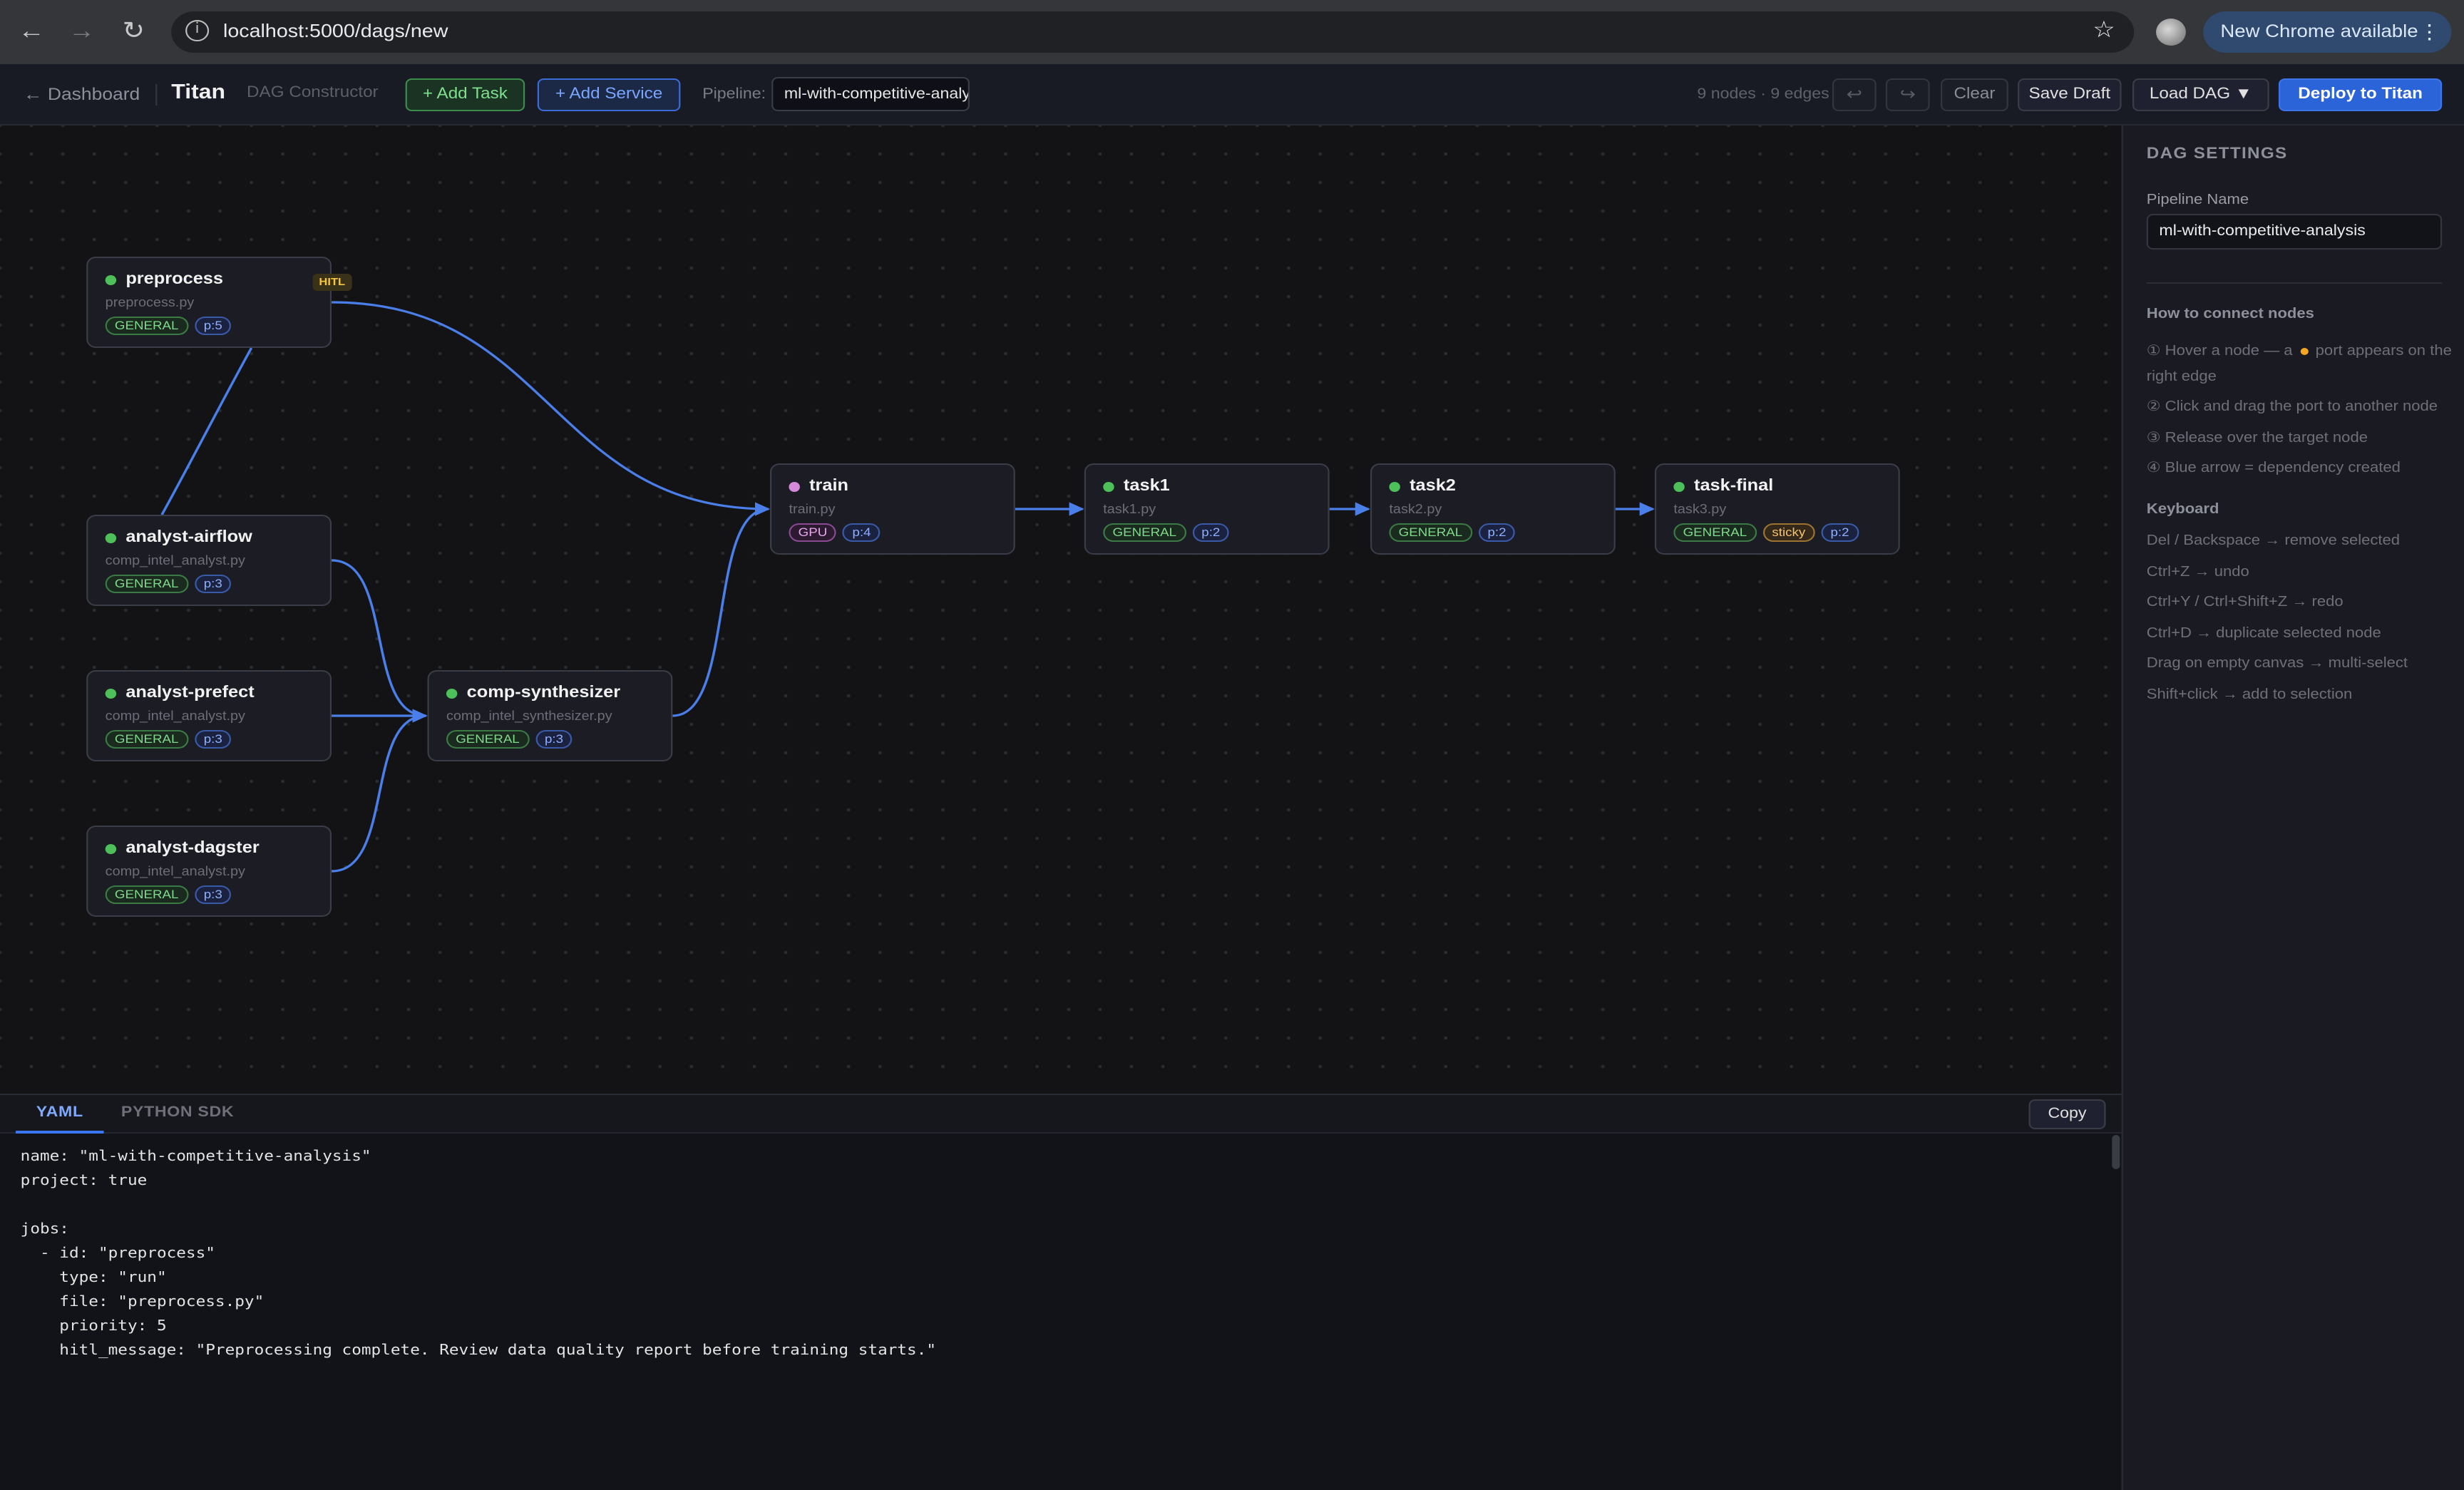 The height and width of the screenshot is (1490, 2464). Describe the element at coordinates (1493, 509) in the screenshot. I see `dag-node-task2: task2 task2.py GENERAL p:2` at that location.